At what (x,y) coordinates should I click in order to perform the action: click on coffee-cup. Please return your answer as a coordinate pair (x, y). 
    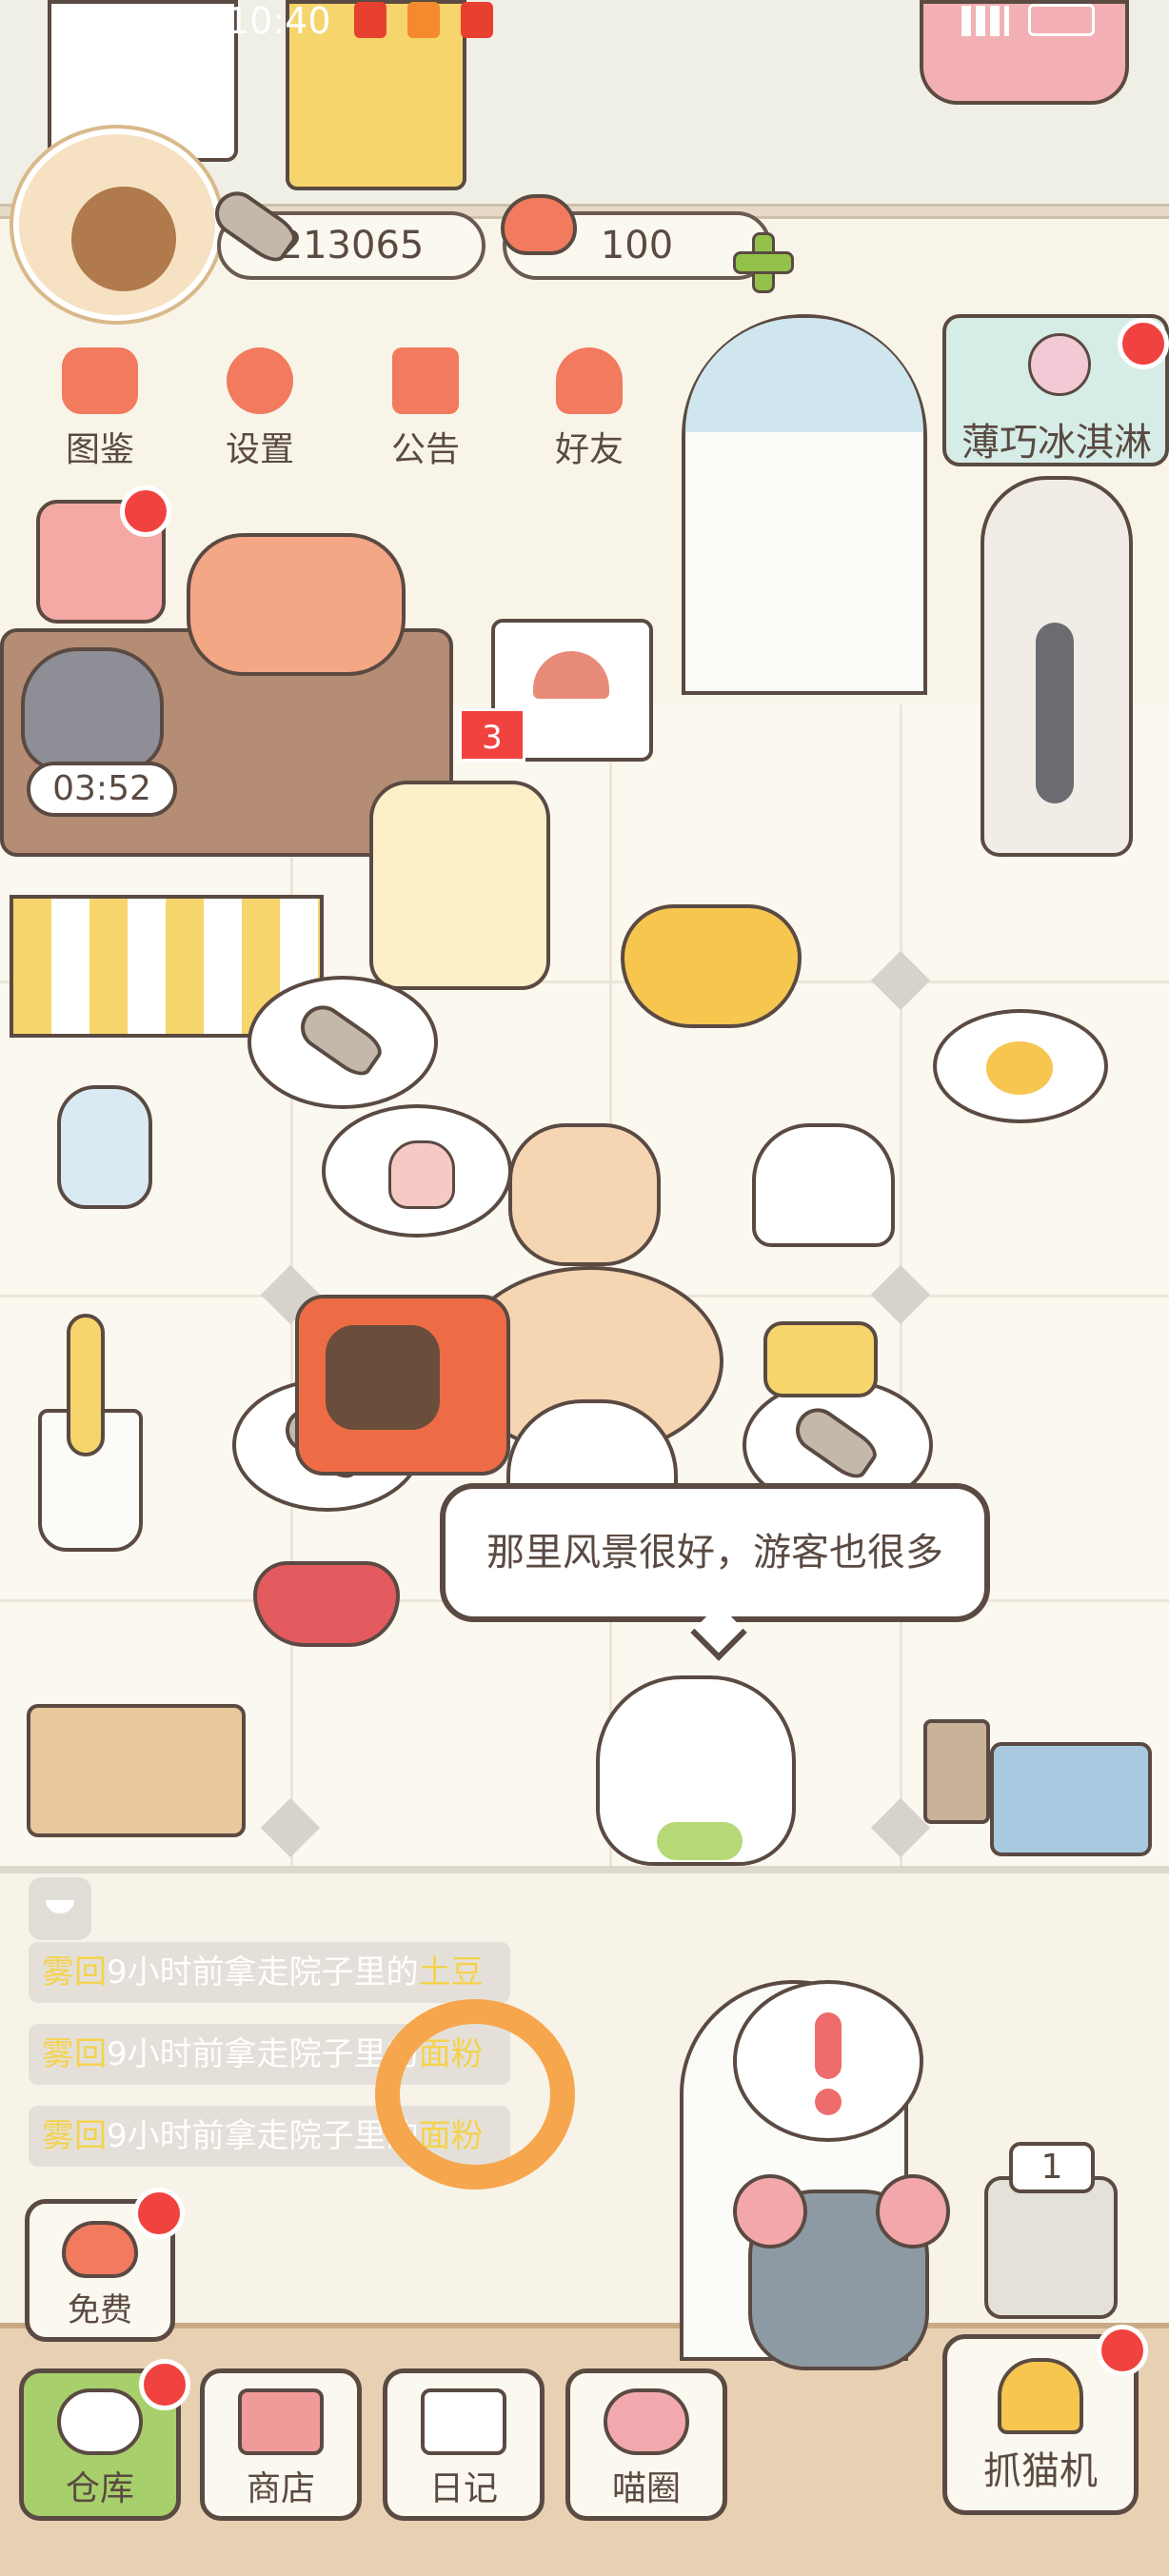
    Looking at the image, I should click on (956, 1772).